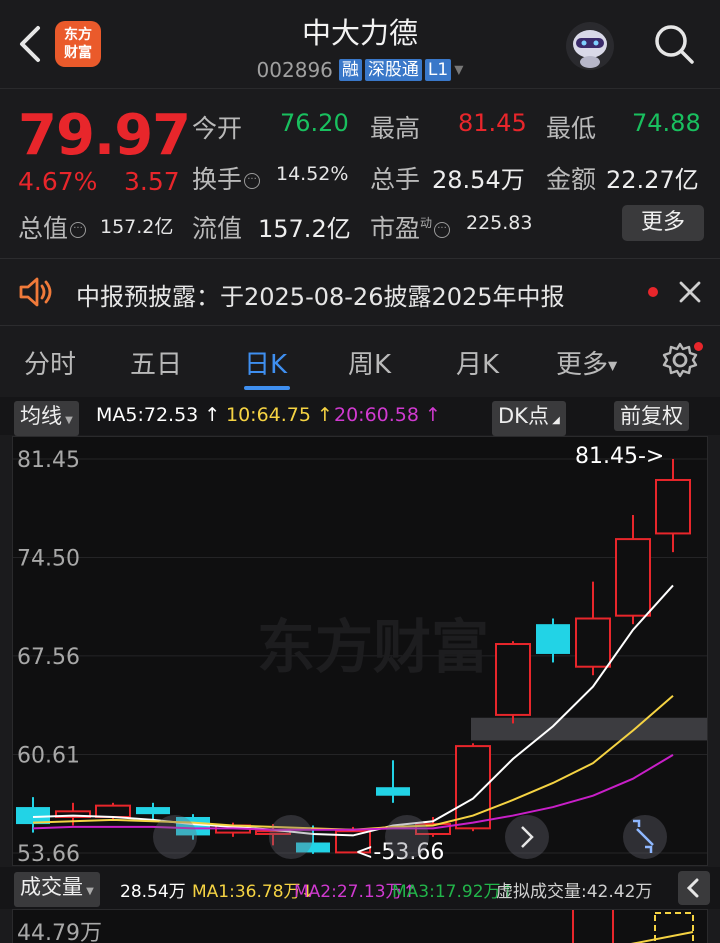 The width and height of the screenshot is (720, 943). Describe the element at coordinates (492, 123) in the screenshot. I see `high-value: 81.45` at that location.